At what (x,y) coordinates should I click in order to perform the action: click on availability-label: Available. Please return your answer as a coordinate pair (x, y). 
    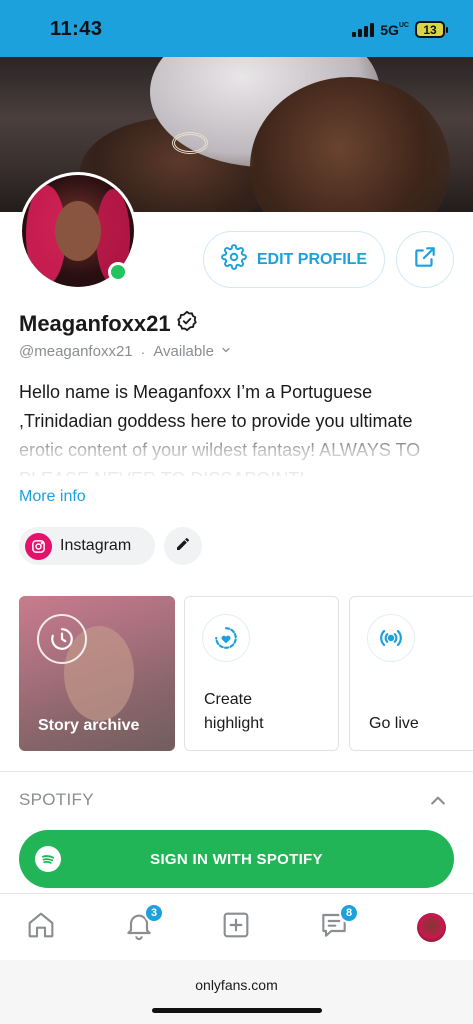
    Looking at the image, I should click on (183, 351).